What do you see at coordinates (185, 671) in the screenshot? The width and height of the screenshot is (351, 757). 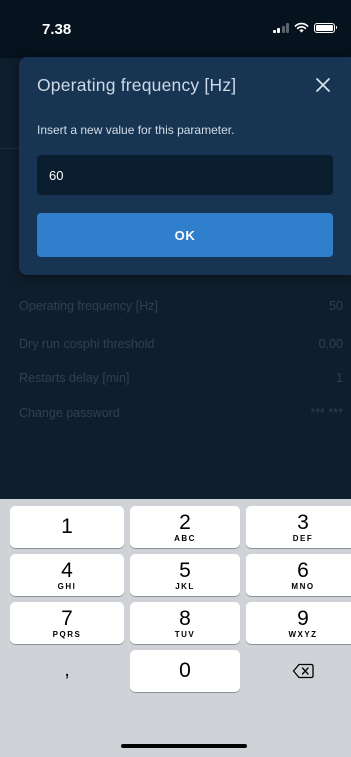 I see `key-0: 0` at bounding box center [185, 671].